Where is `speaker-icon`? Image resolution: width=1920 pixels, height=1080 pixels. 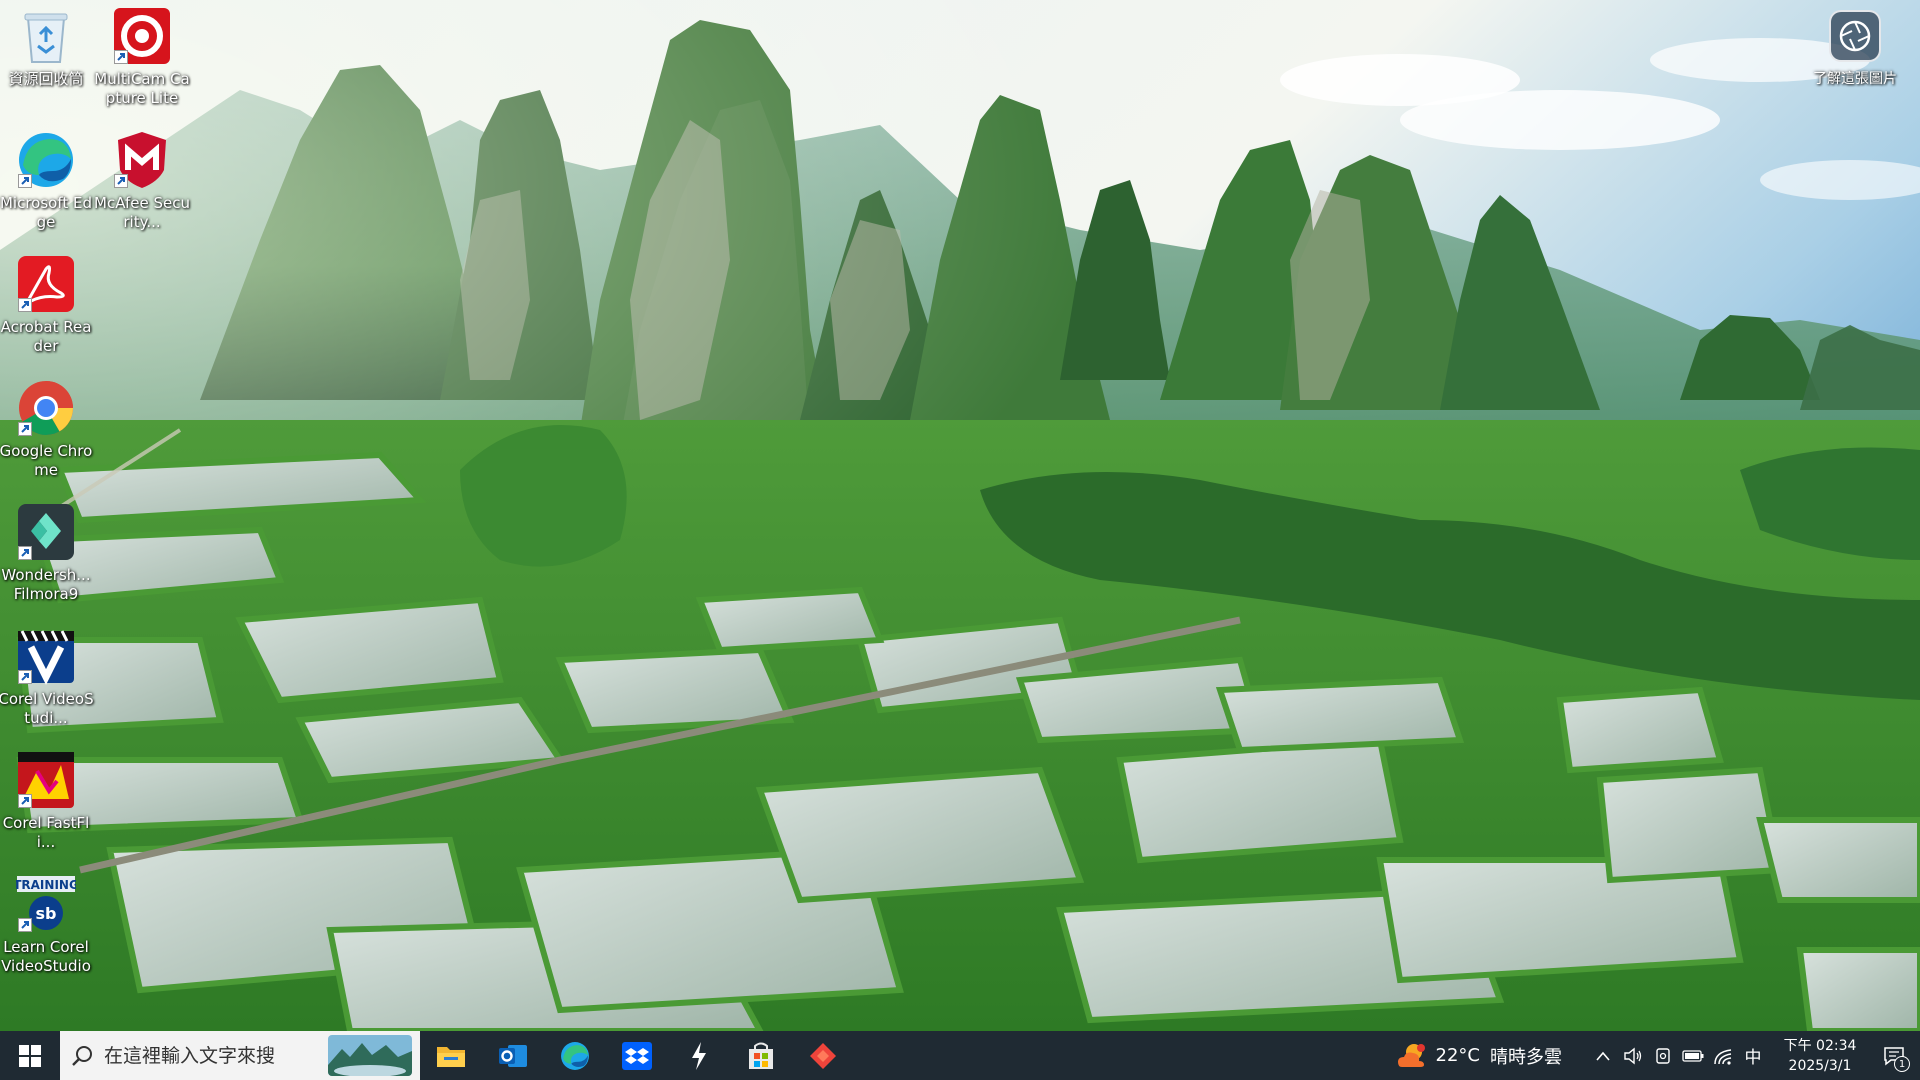 speaker-icon is located at coordinates (1633, 1055).